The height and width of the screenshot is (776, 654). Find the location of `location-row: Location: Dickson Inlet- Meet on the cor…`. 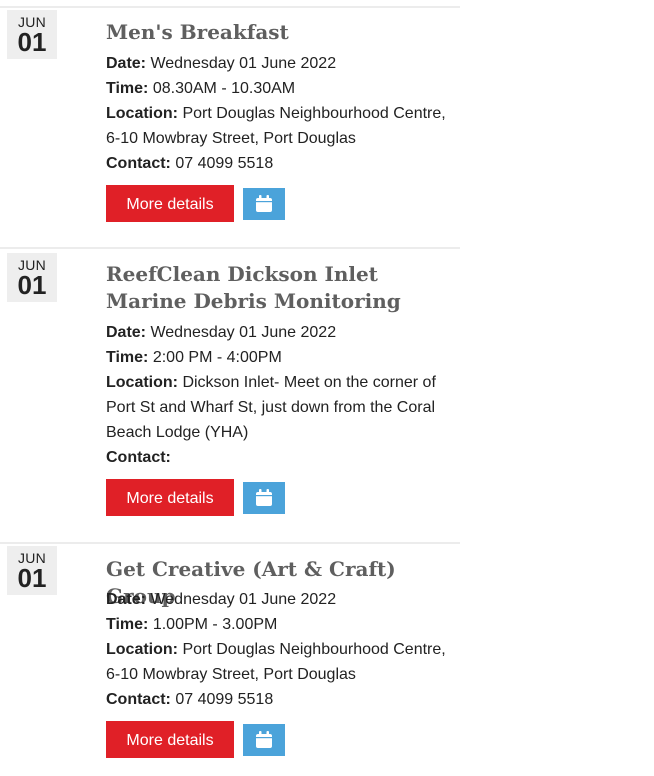

location-row: Location: Dickson Inlet- Meet on the cor… is located at coordinates (281, 407).